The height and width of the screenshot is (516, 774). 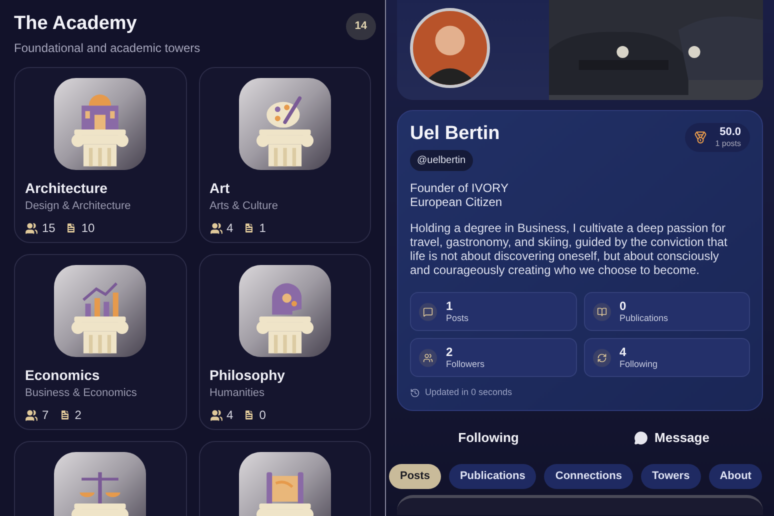 What do you see at coordinates (76, 24) in the screenshot?
I see `section-title: The Academy` at bounding box center [76, 24].